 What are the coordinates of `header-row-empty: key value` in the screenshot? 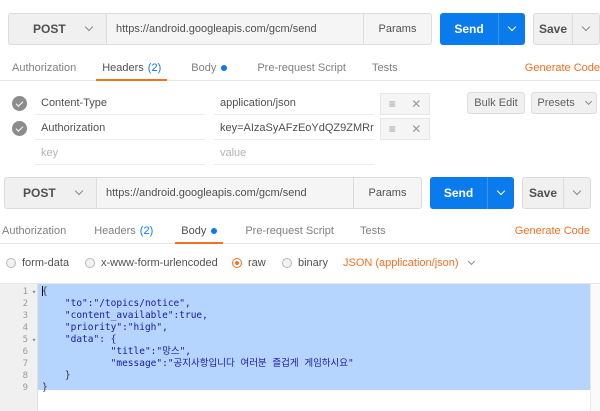 It's located at (300, 153).